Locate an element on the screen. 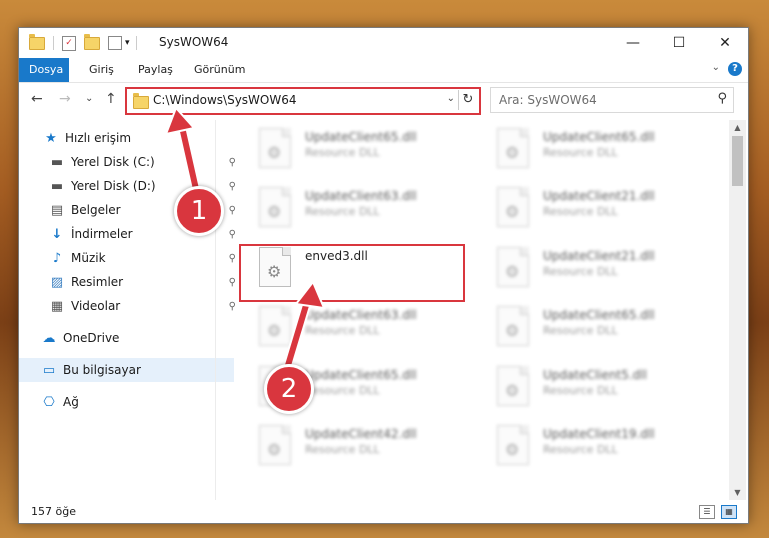 This screenshot has height=538, width=769. pane-divider is located at coordinates (215, 310).